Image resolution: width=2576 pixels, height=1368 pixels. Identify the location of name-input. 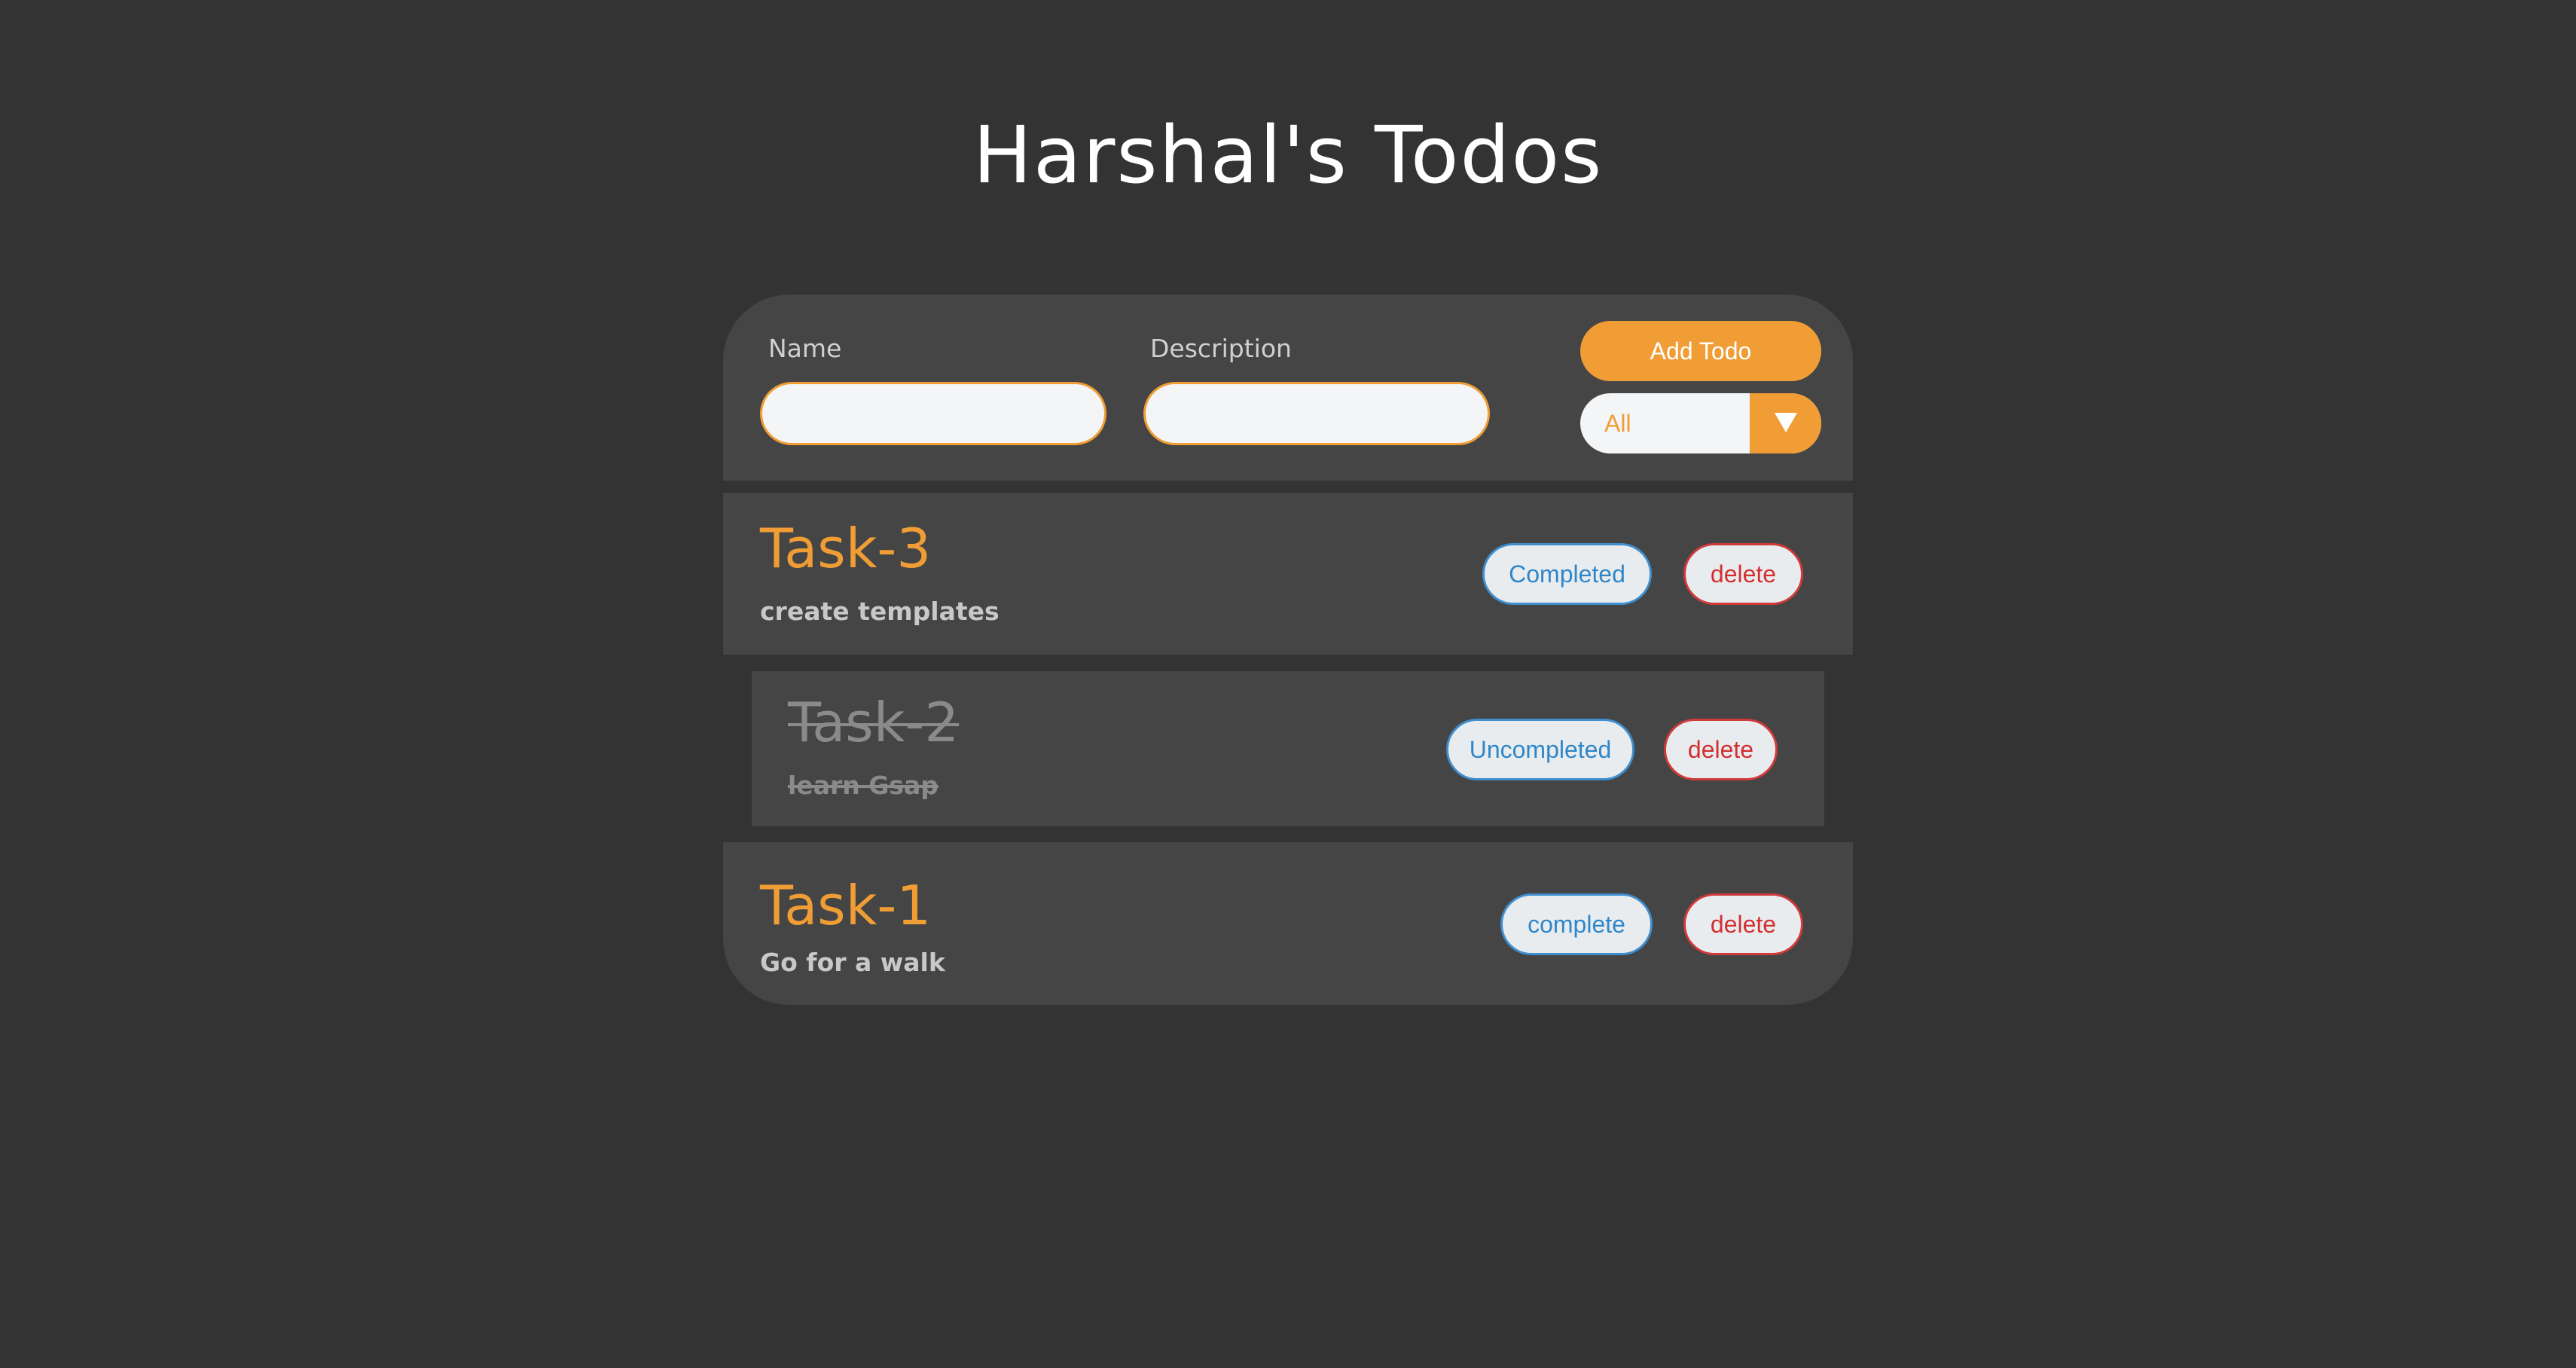
(933, 413).